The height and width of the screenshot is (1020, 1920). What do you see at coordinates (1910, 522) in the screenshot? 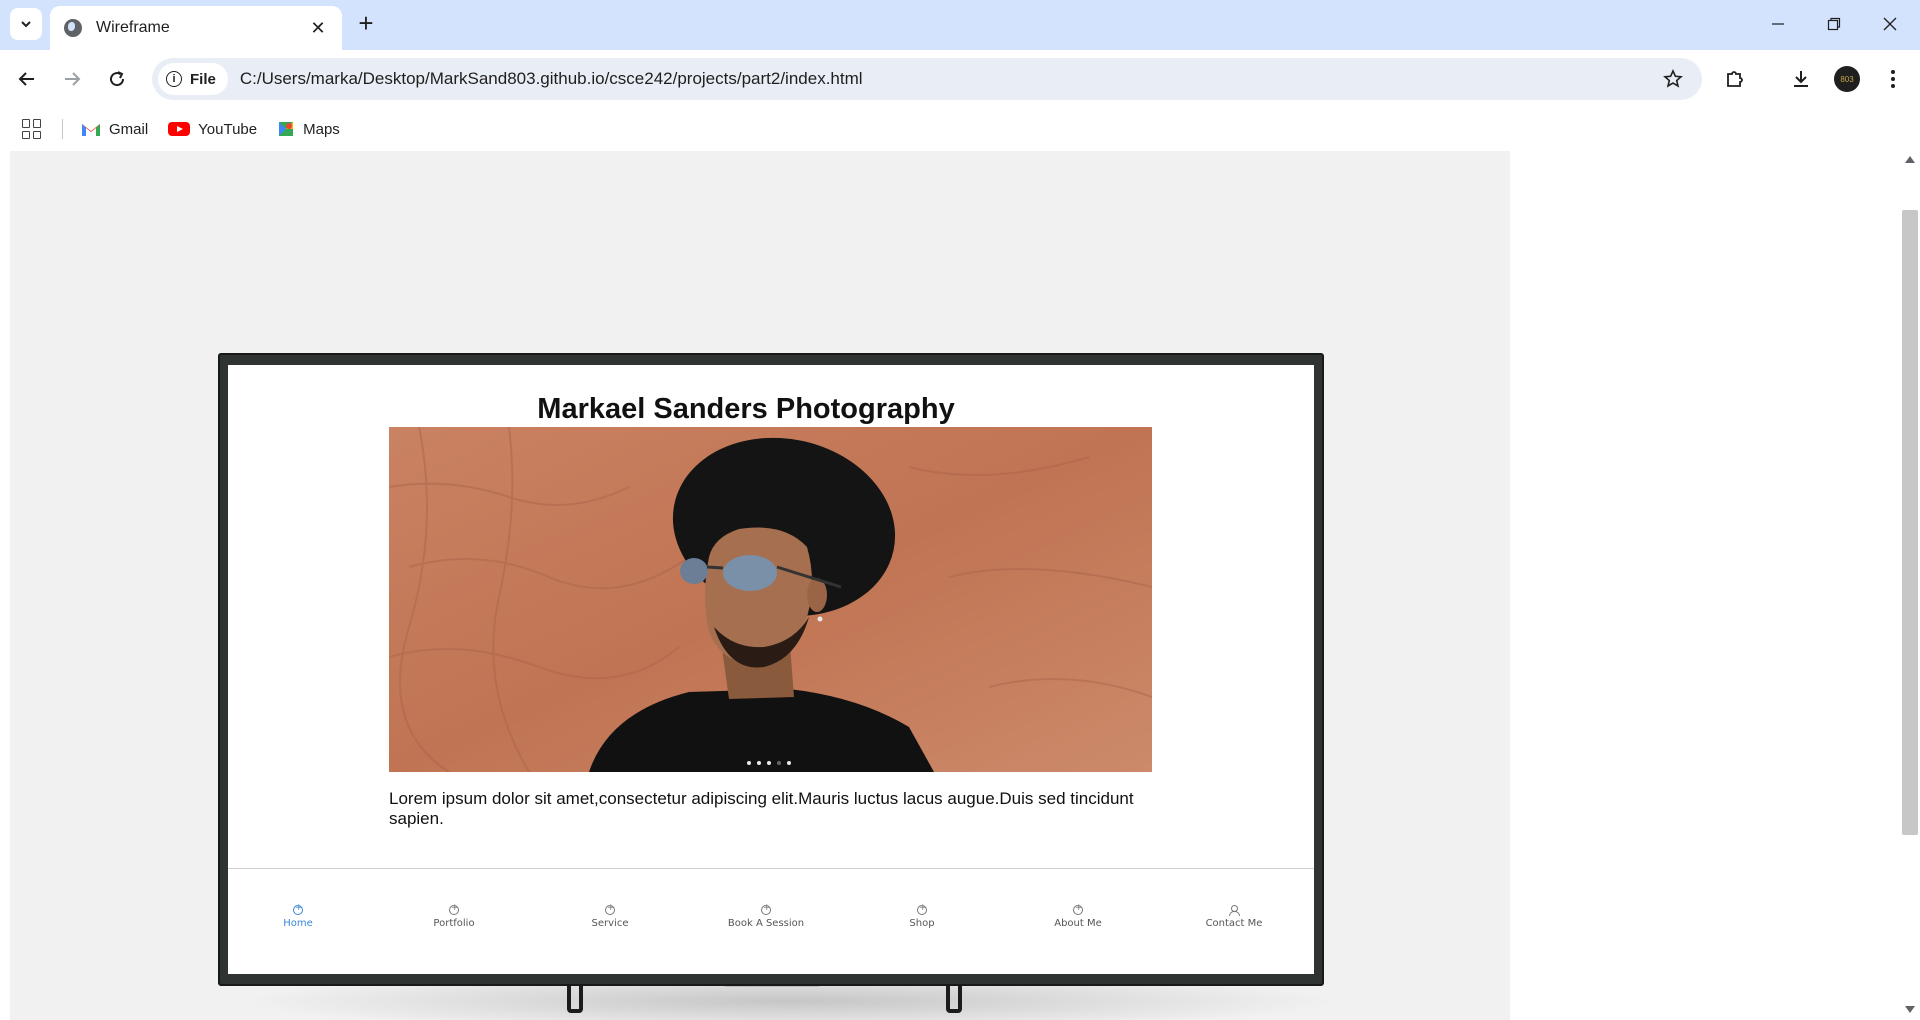
I see `scrollbar-thumb` at bounding box center [1910, 522].